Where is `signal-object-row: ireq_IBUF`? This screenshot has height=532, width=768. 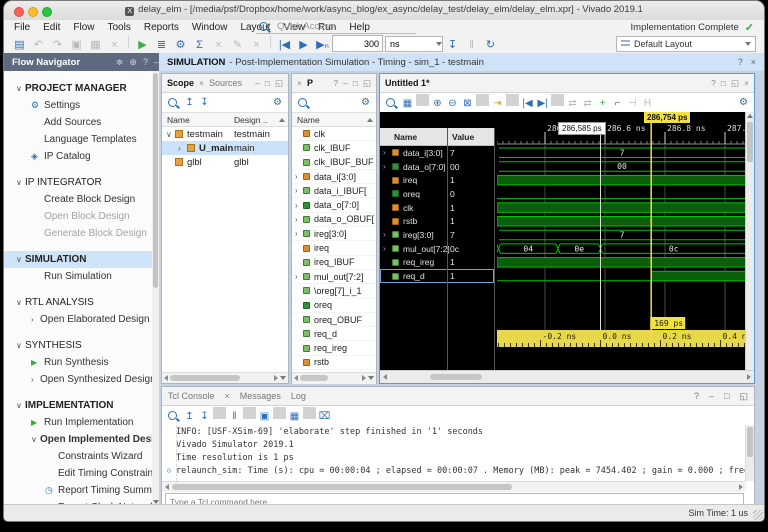 signal-object-row: ireq_IBUF is located at coordinates (334, 263).